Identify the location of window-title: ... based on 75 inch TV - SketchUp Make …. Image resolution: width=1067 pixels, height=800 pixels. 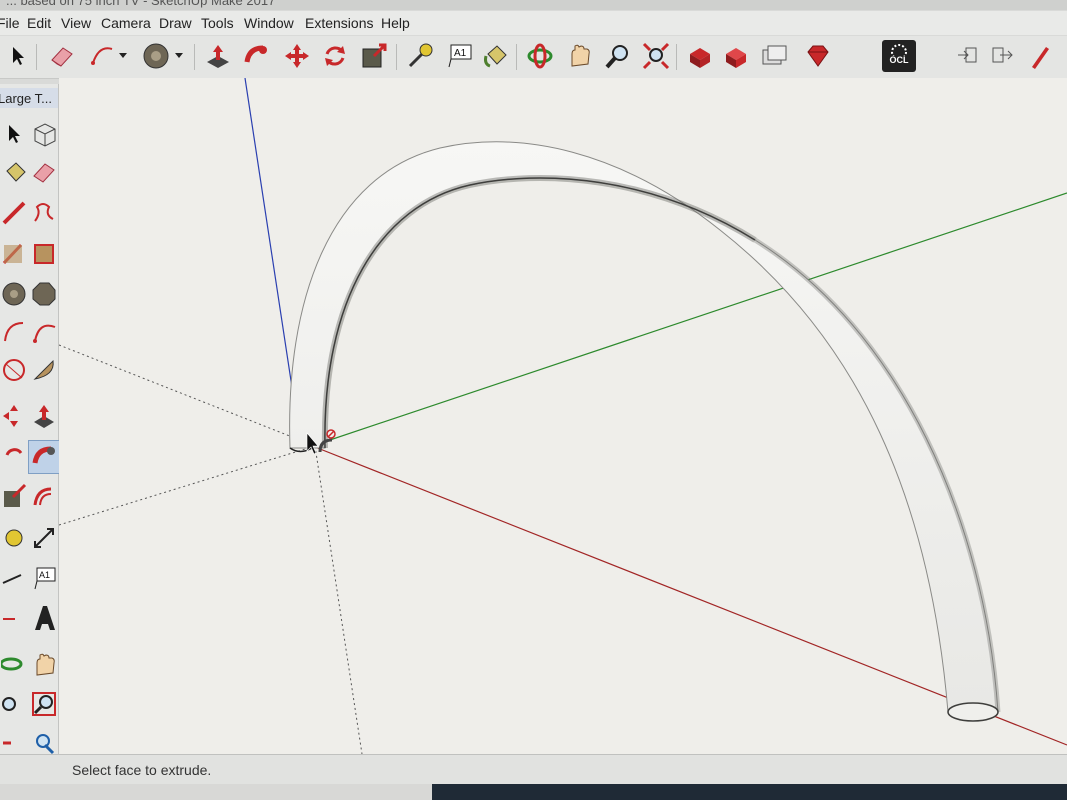
(141, 4).